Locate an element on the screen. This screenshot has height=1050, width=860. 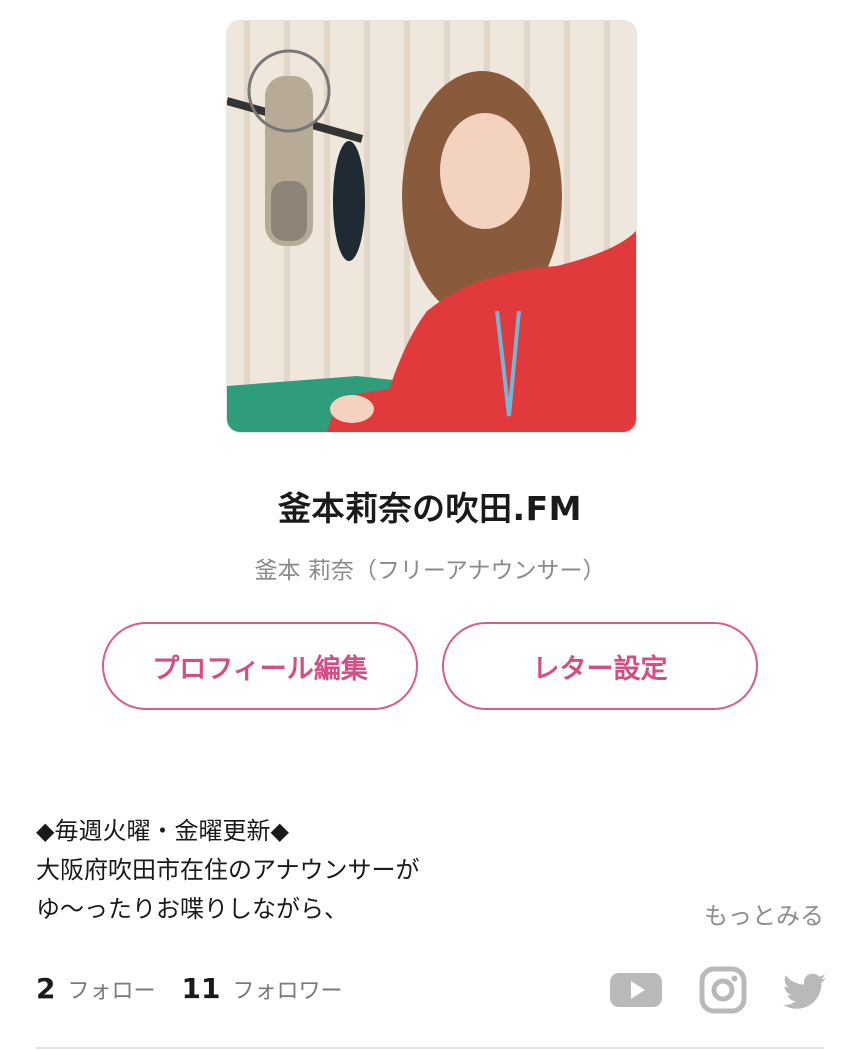
edit-profile-button: プロフィール編集 is located at coordinates (260, 666).